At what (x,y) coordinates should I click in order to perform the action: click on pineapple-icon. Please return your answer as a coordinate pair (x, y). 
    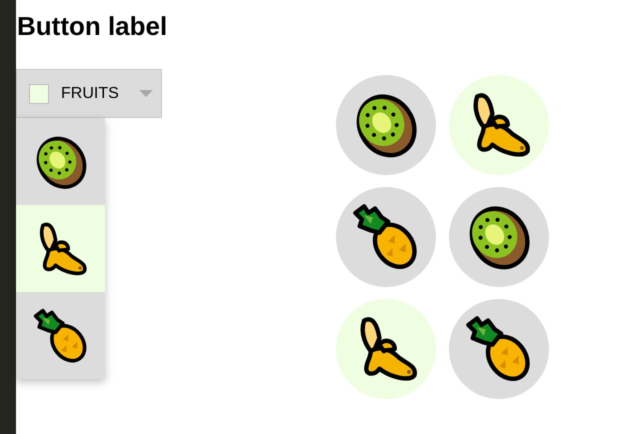
    Looking at the image, I should click on (61, 335).